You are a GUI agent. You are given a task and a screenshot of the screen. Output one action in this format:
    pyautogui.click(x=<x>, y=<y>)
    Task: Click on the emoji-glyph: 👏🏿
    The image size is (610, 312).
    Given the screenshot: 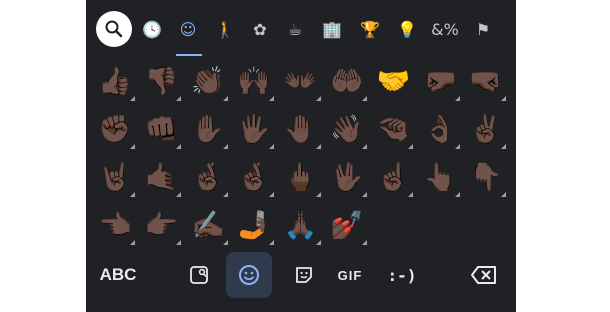 What is the action you would take?
    pyautogui.click(x=207, y=81)
    